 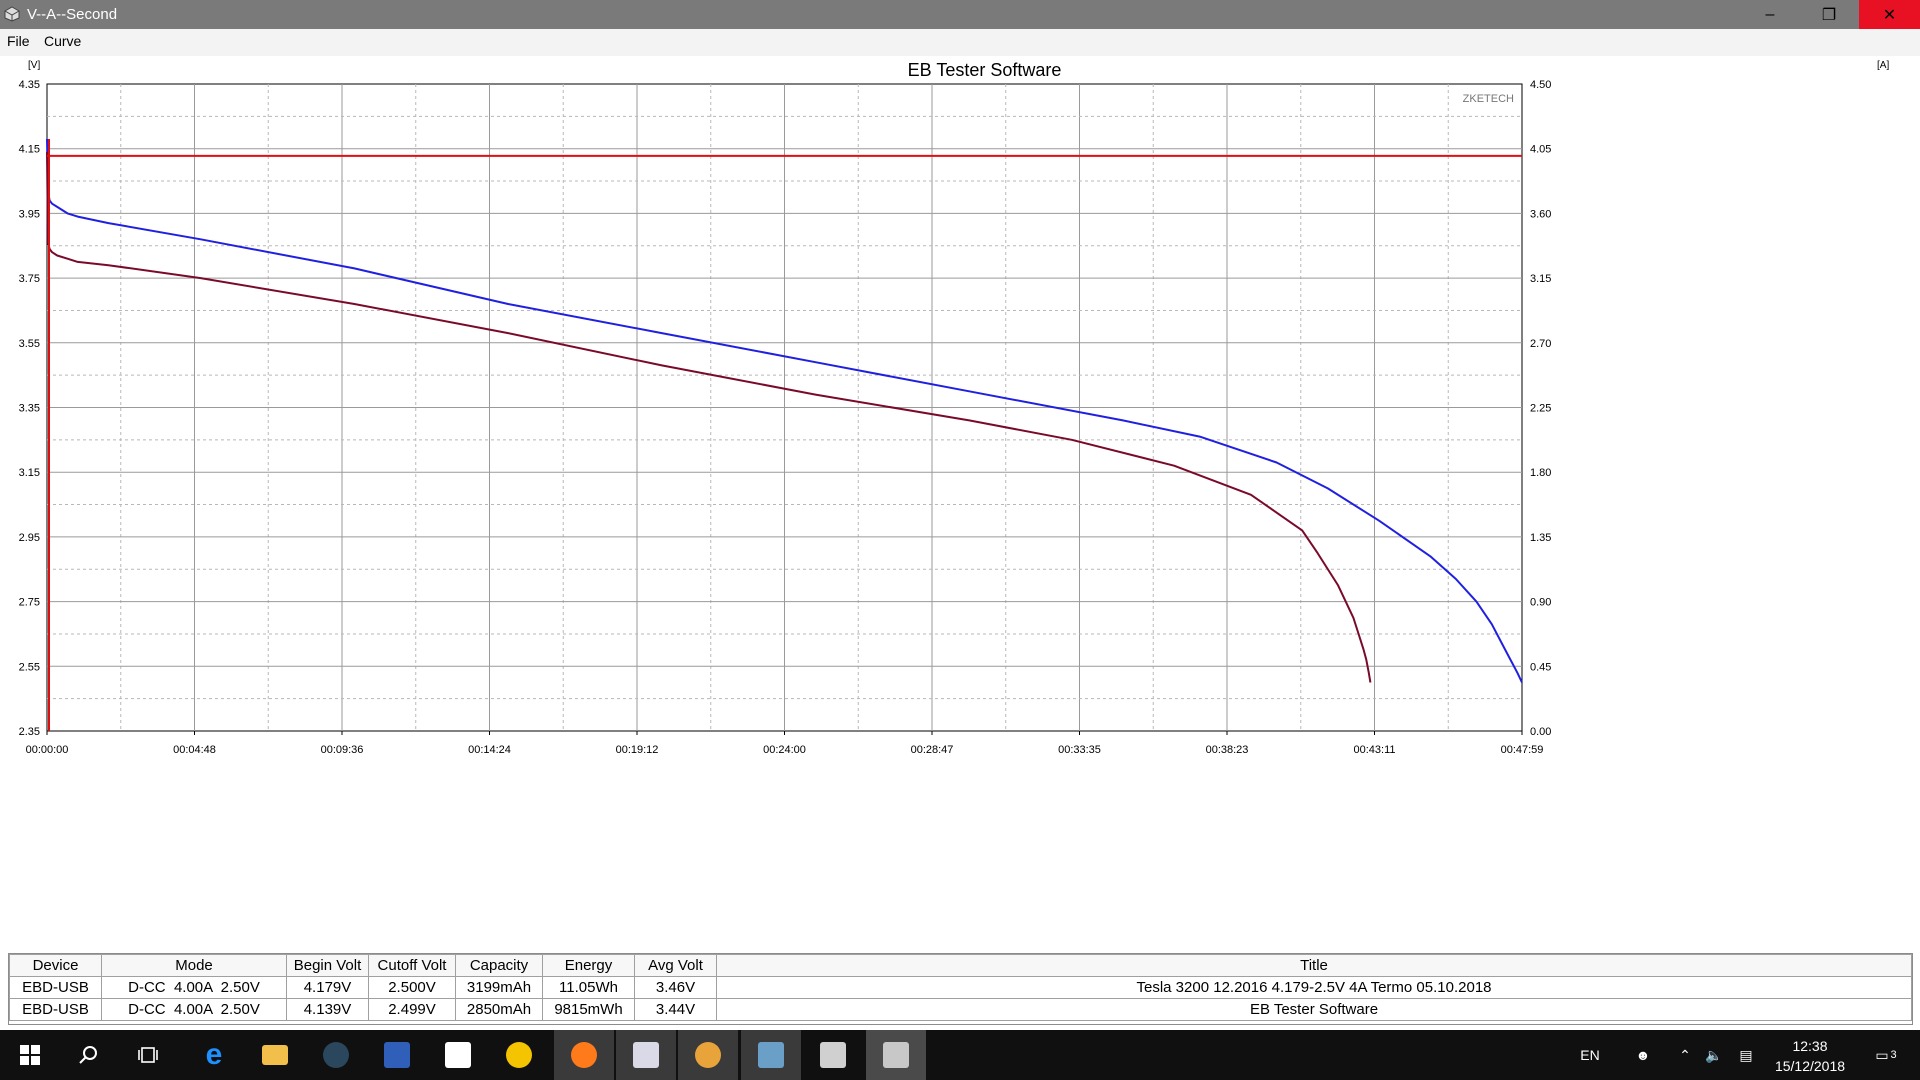 I want to click on y-right-tick-label: 2.70, so click(x=1540, y=344).